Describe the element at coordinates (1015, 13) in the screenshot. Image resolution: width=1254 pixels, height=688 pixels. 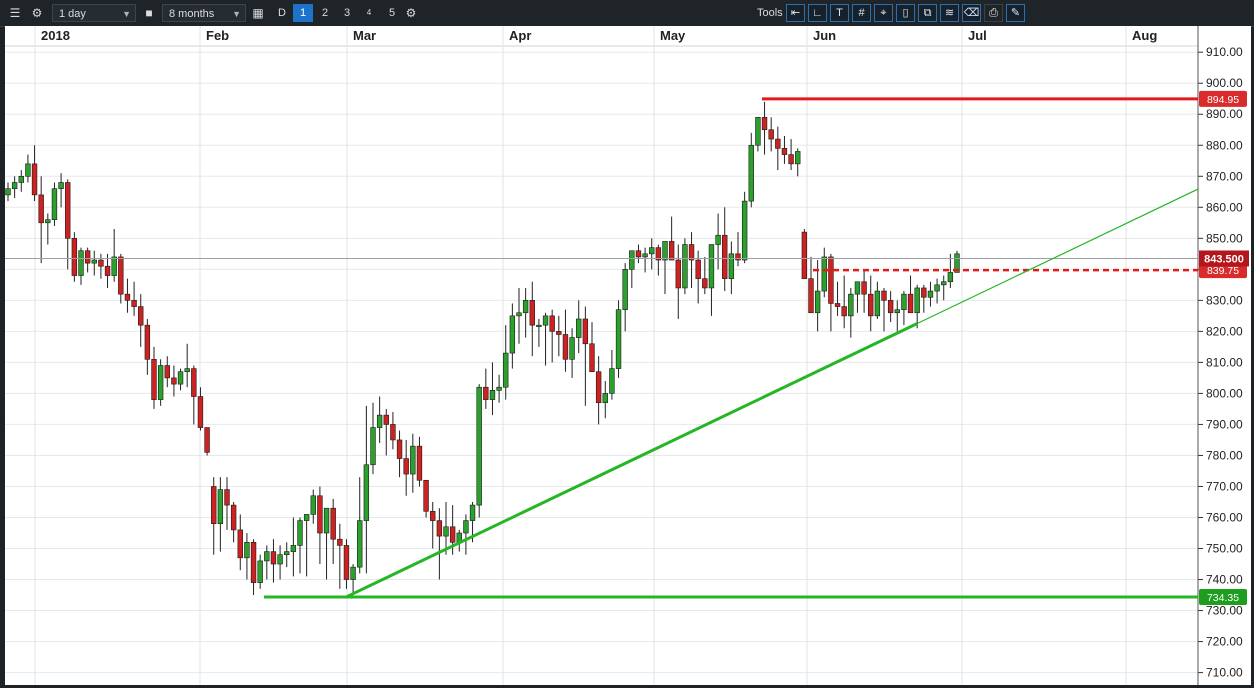
I see `tool-settings-icon: ✎` at that location.